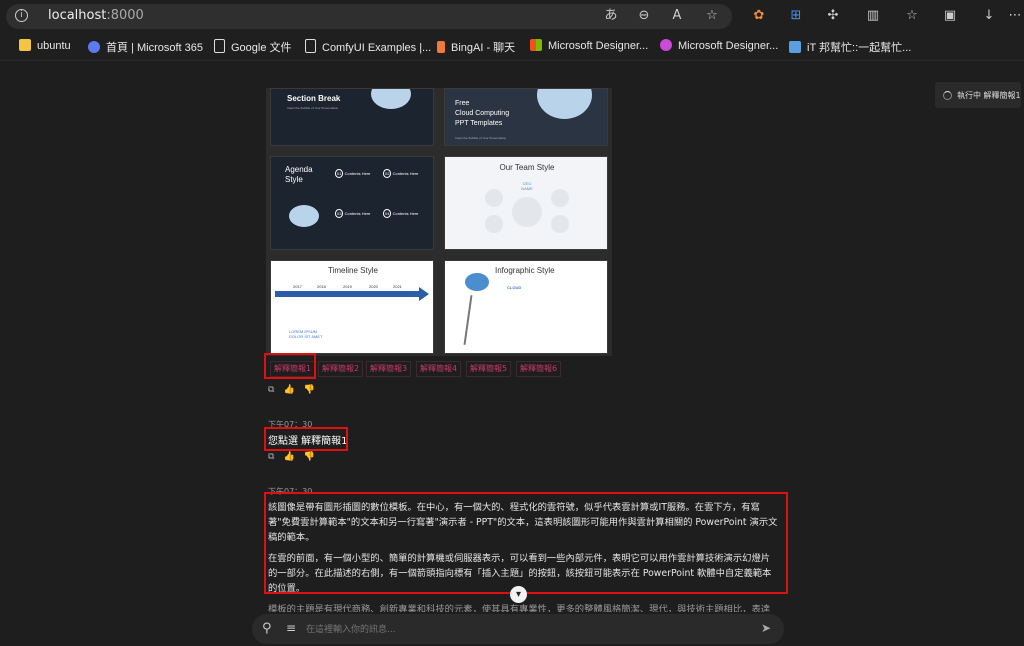 The image size is (1024, 646). Describe the element at coordinates (401, 213) in the screenshot. I see `agenda-item-4: 04 Contents Here` at that location.